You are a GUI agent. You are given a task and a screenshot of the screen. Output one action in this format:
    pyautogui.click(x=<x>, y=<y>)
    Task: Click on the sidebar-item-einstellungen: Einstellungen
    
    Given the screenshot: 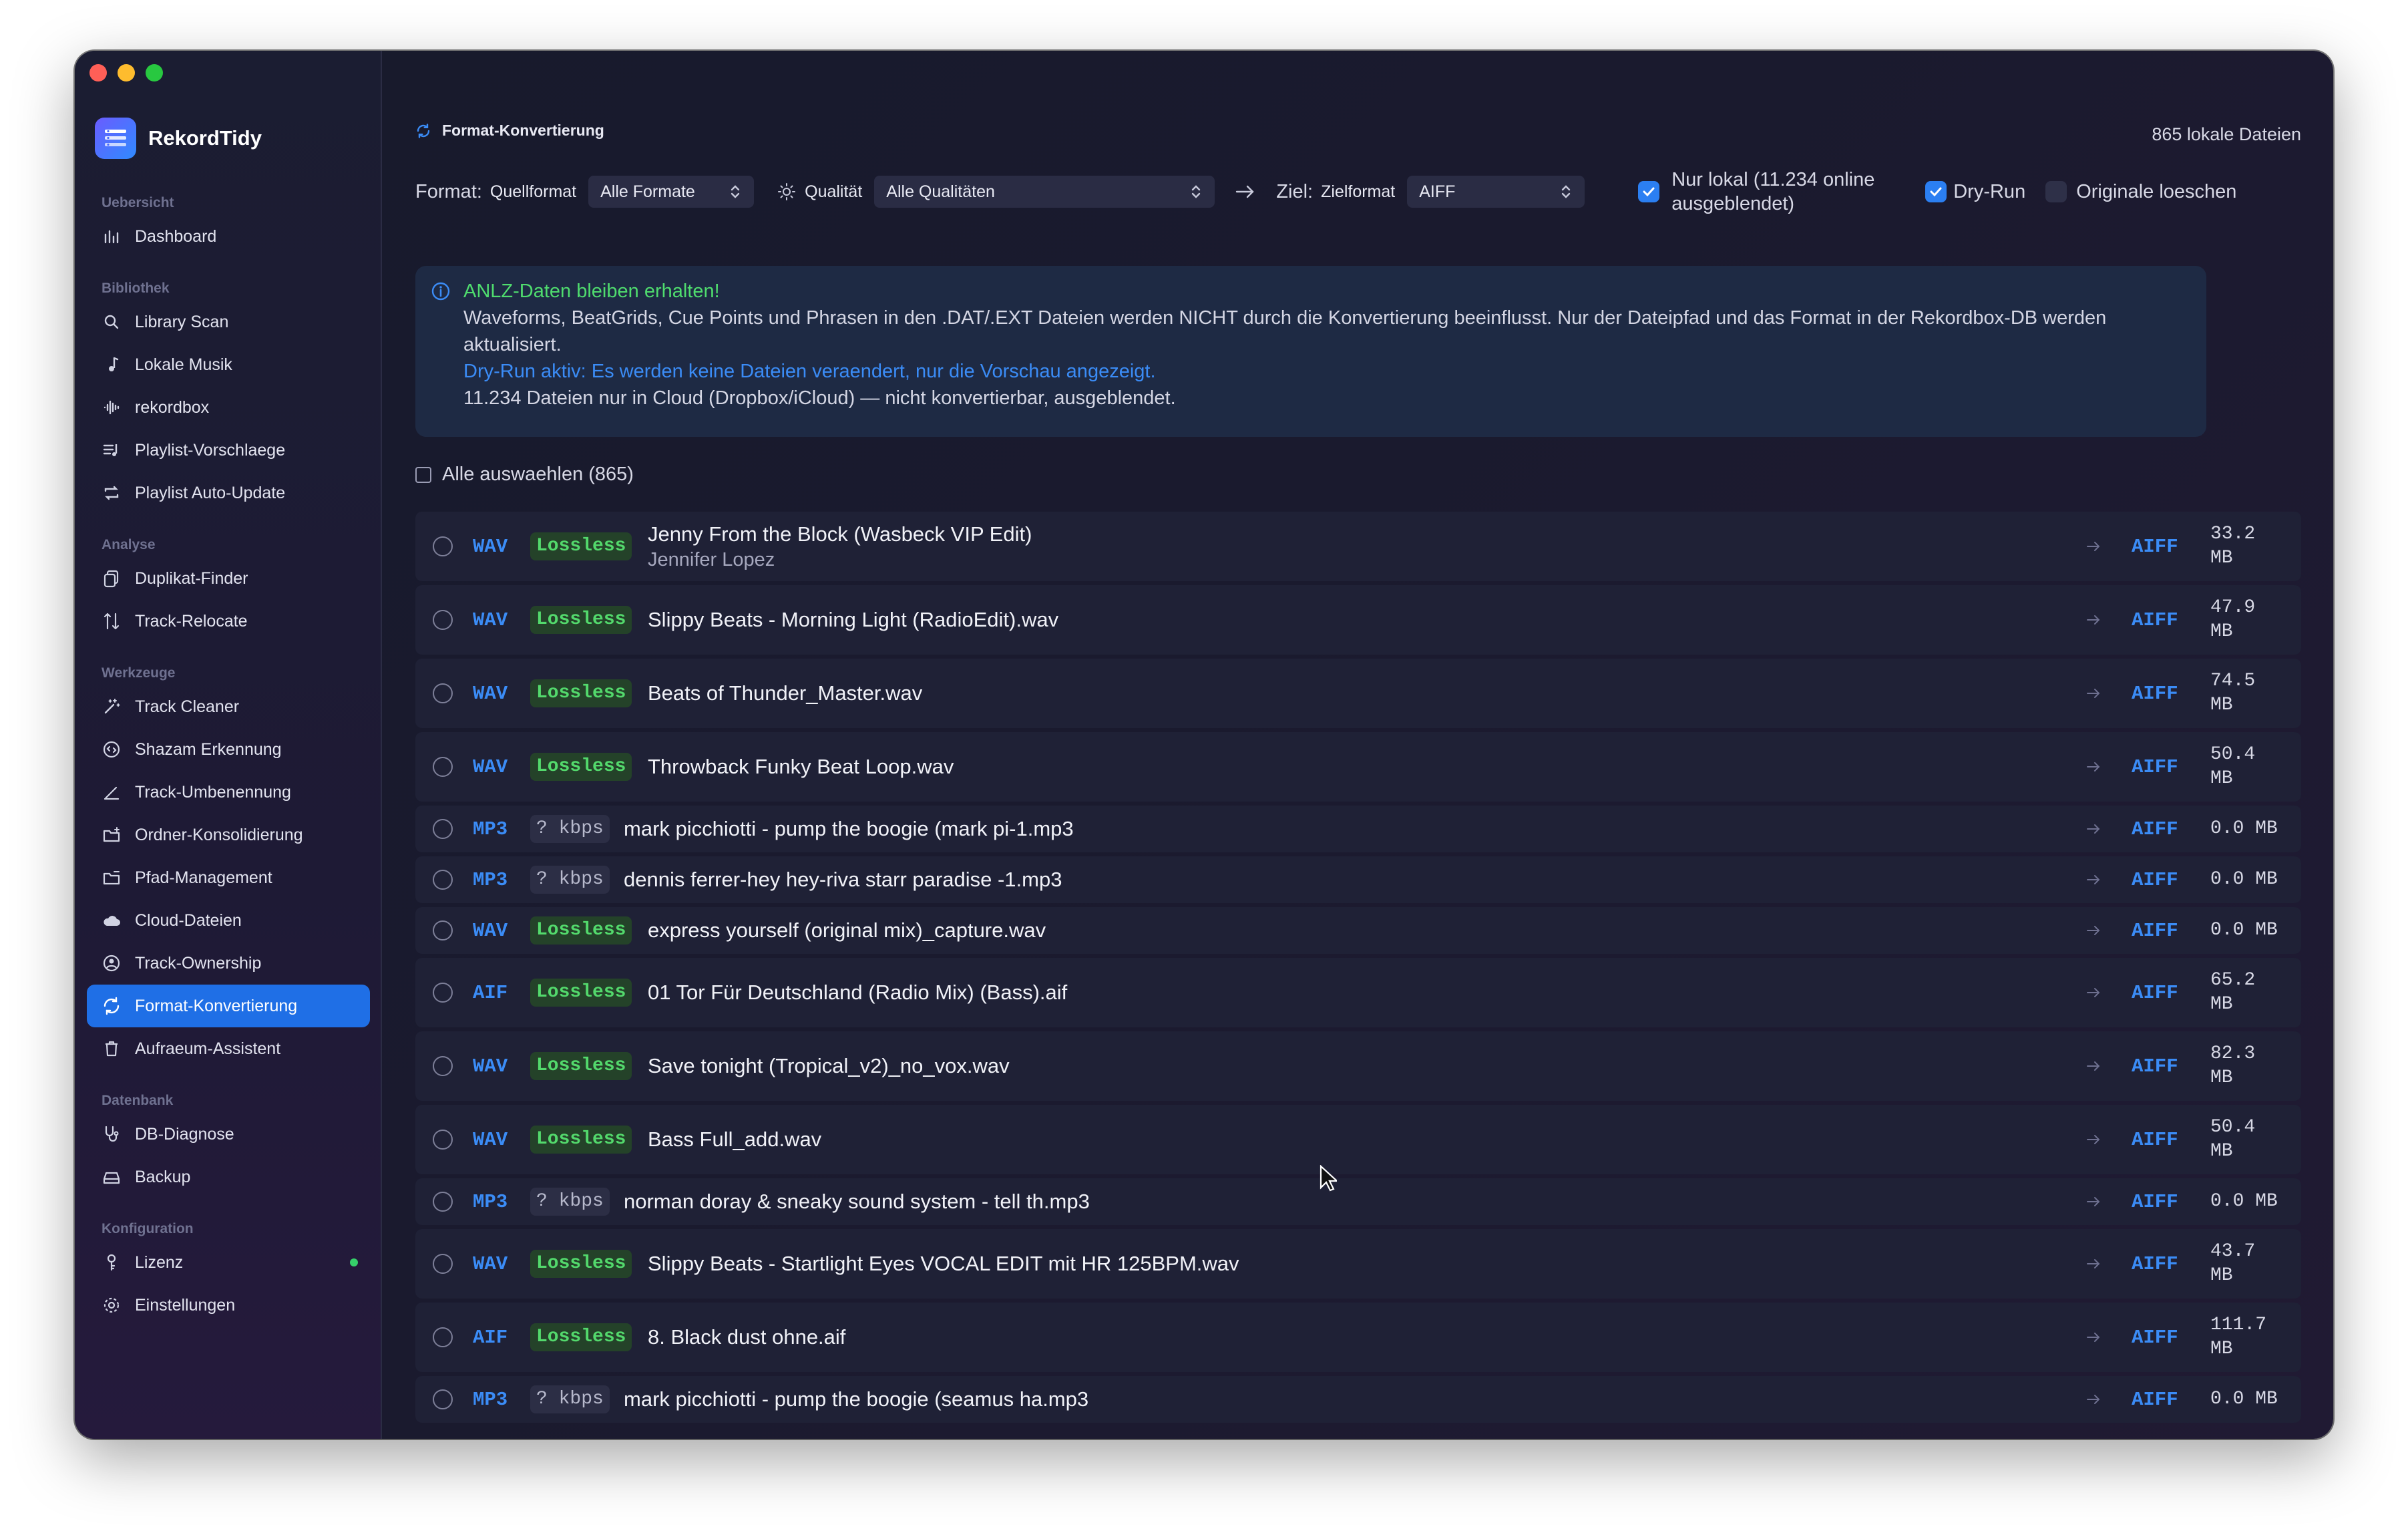 What is the action you would take?
    pyautogui.click(x=228, y=1305)
    